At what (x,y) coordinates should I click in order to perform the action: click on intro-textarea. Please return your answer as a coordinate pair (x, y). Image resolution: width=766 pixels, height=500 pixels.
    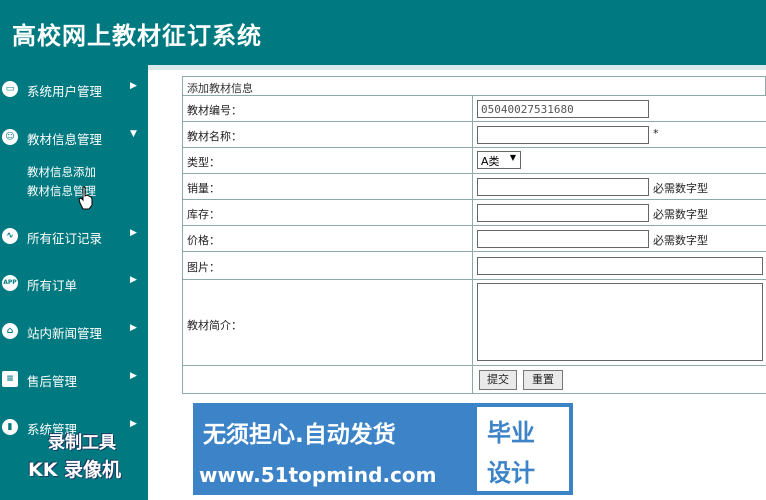
    Looking at the image, I should click on (620, 322).